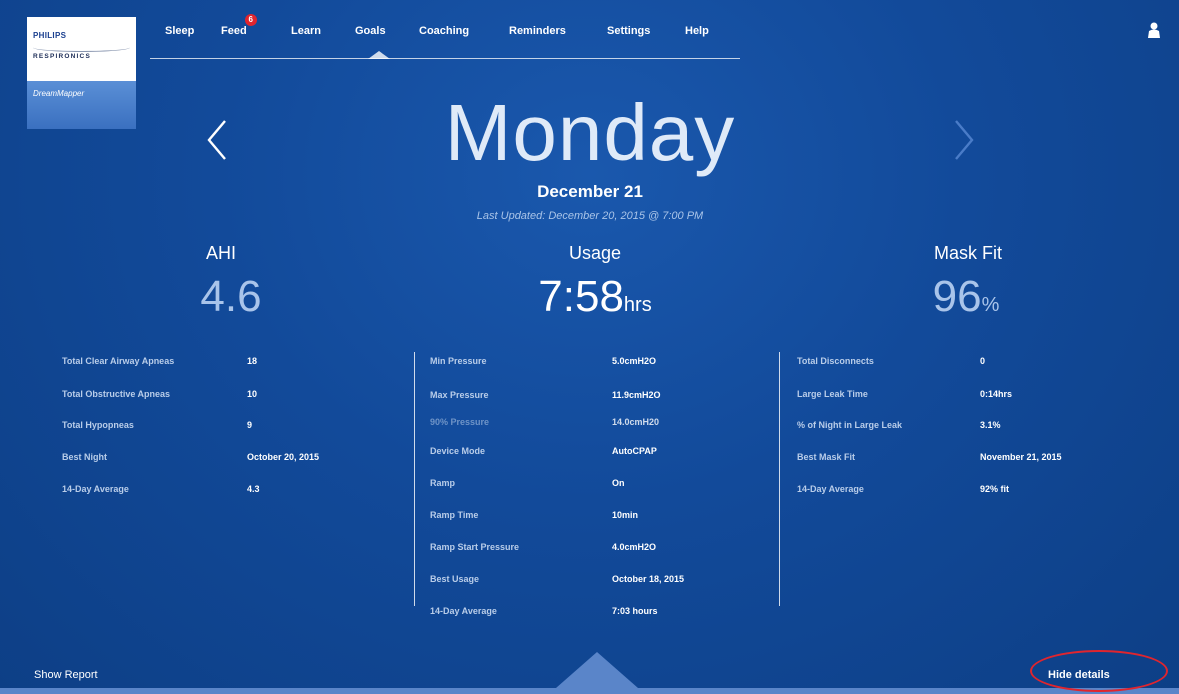 This screenshot has width=1179, height=694. Describe the element at coordinates (66, 675) in the screenshot. I see `show-report-link: Show Report` at that location.